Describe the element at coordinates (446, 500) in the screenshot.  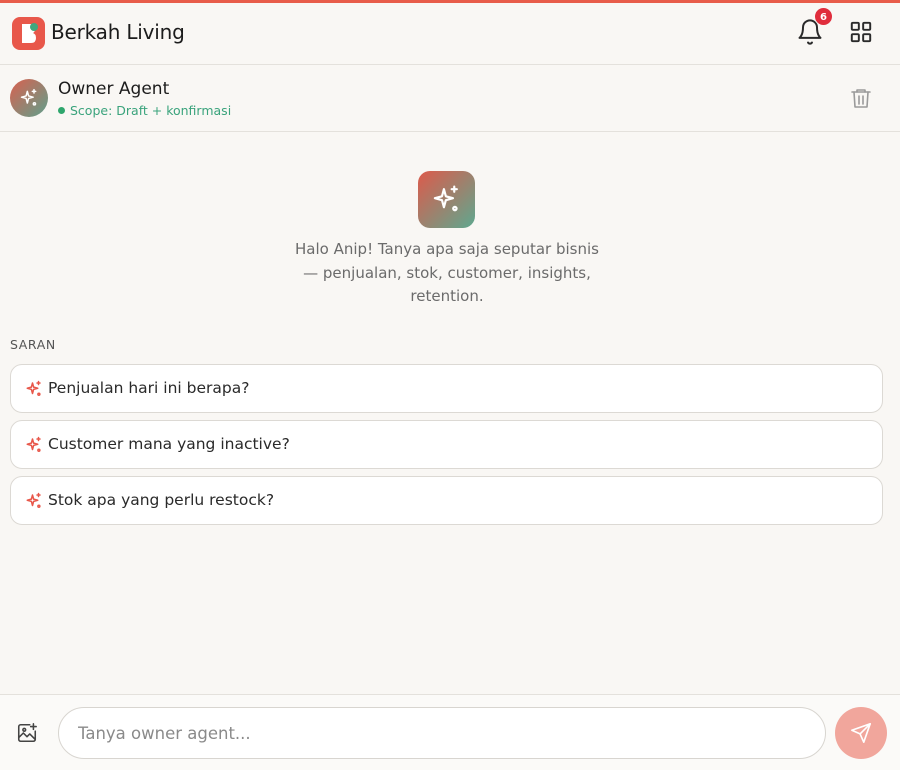
I see `suggestion-chip: Stok apa yang perlu restock?` at that location.